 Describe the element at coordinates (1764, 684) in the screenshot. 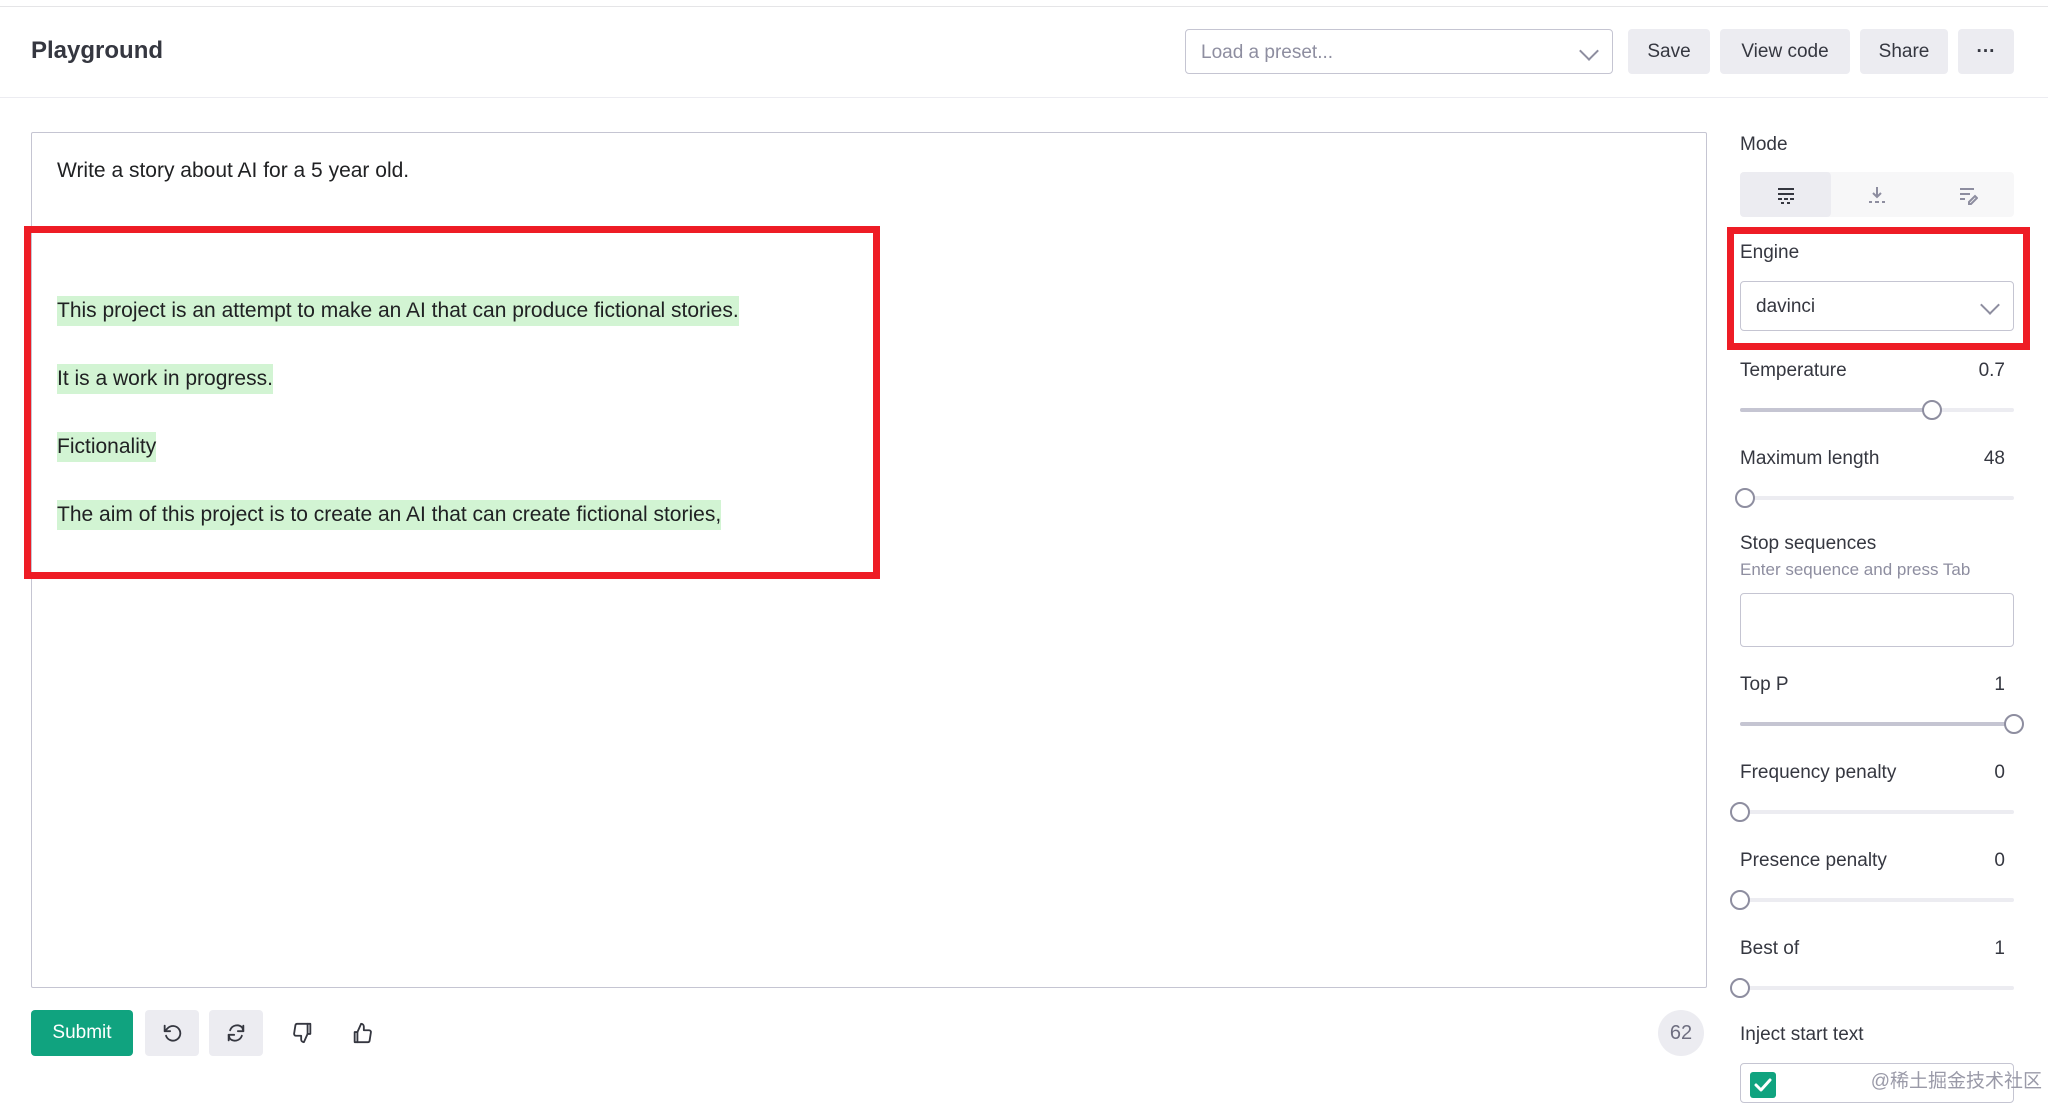

I see `top-p-label: Top P` at that location.